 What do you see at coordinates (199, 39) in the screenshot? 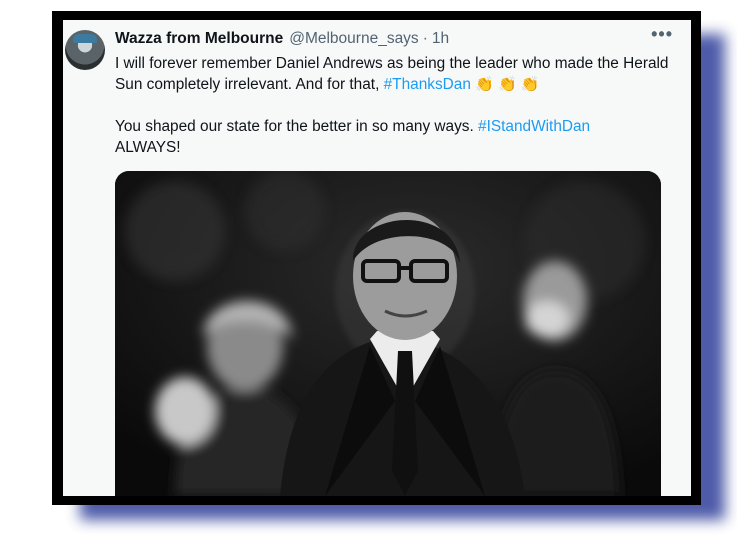
I see `display-name: Wazza from Melbourne` at bounding box center [199, 39].